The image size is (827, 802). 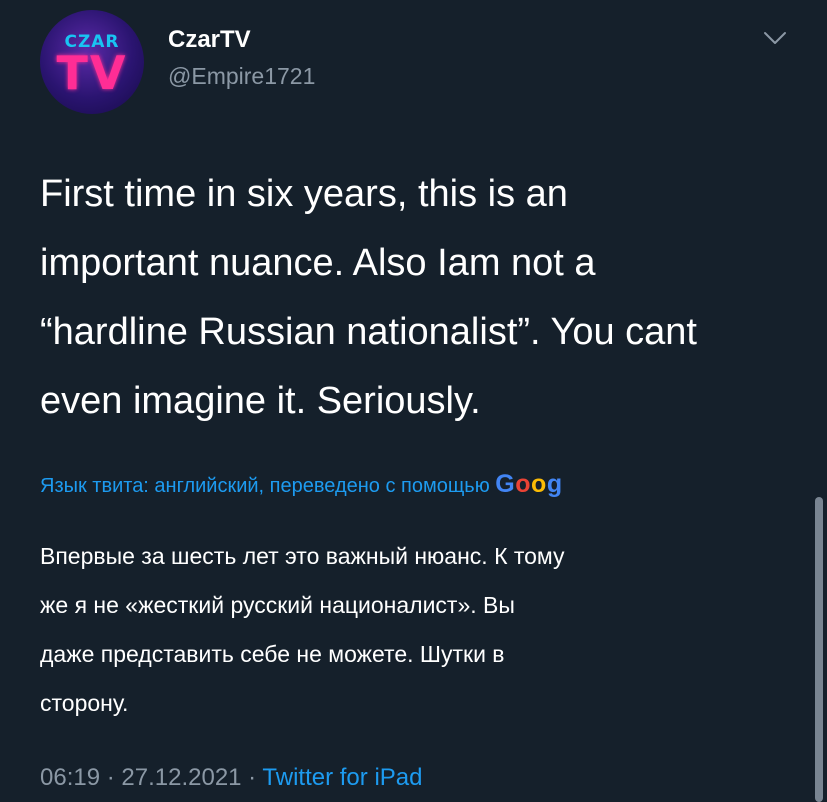 I want to click on scrollbar, so click(x=819, y=649).